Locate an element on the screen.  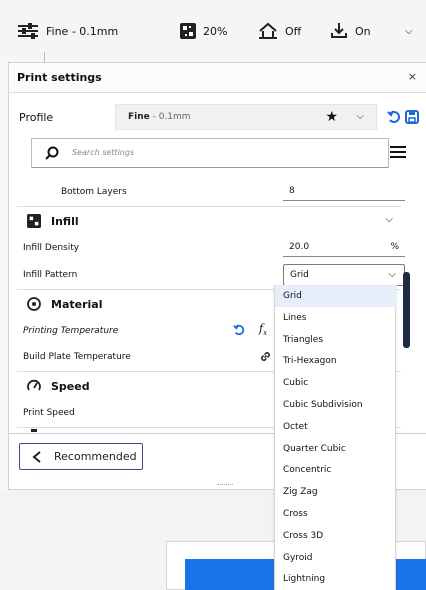
bottom-layers-field: 8 is located at coordinates (344, 191).